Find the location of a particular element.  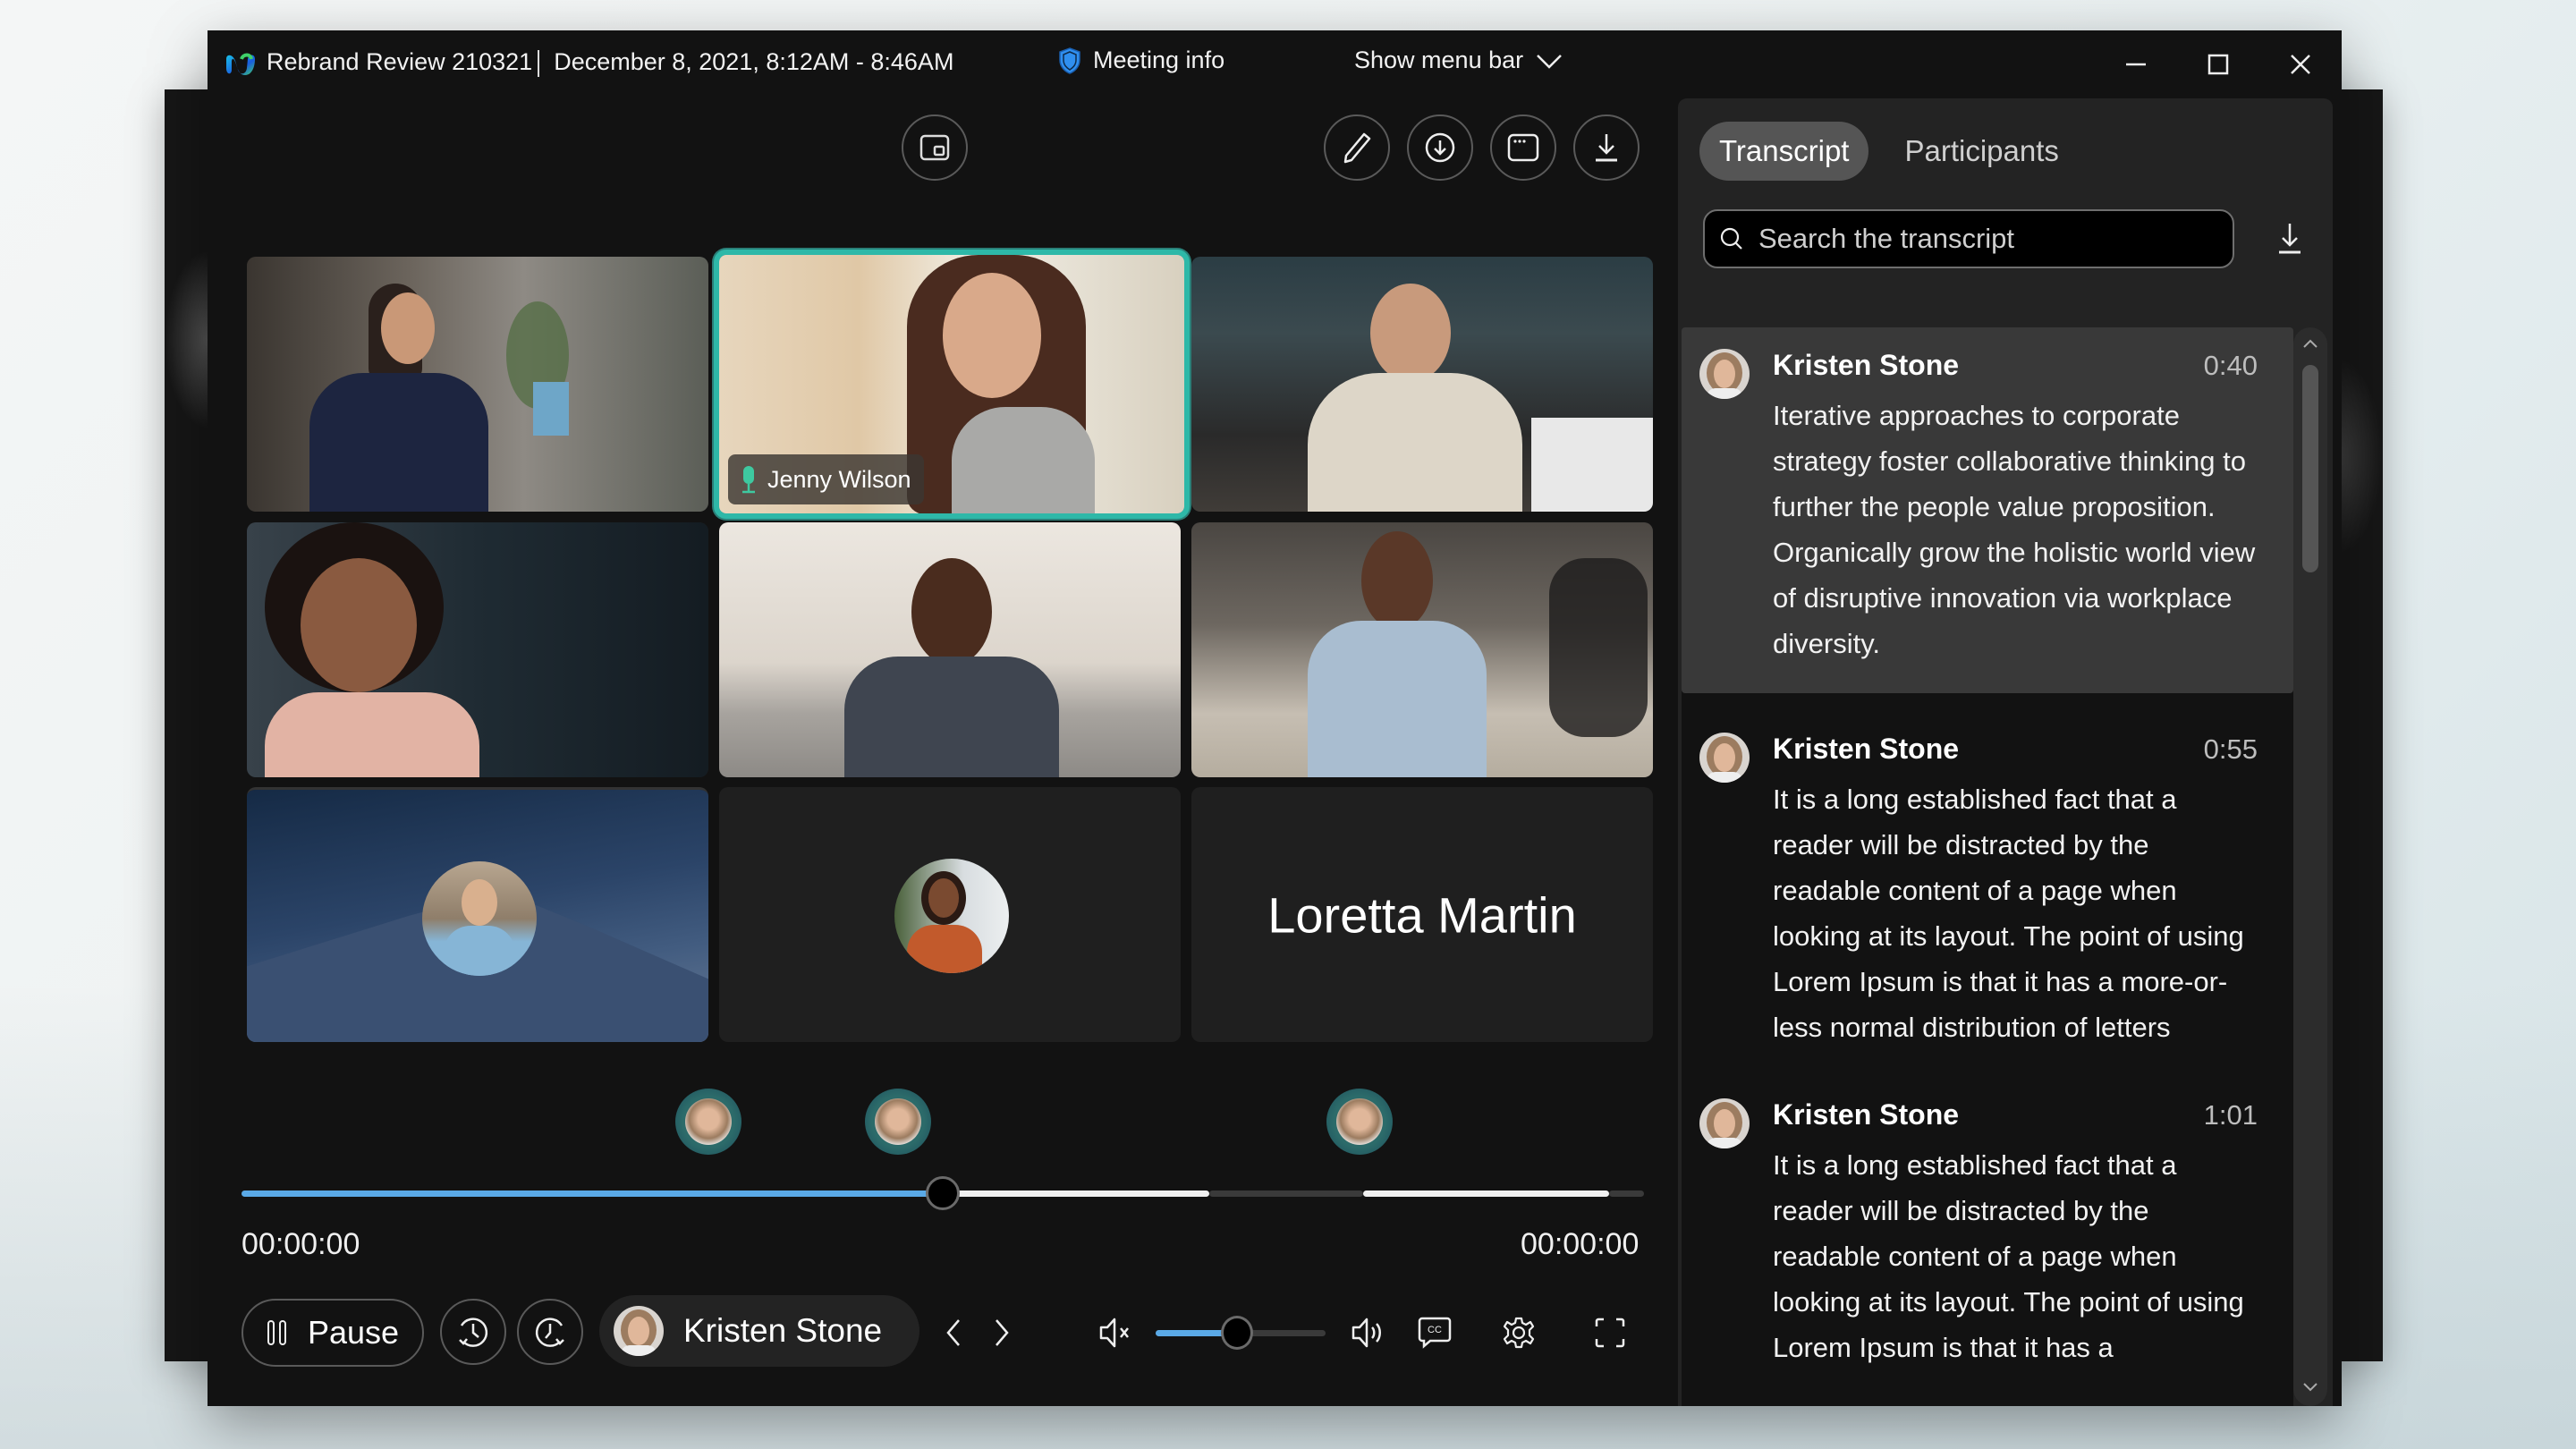

chevron-down-icon is located at coordinates (1549, 61).